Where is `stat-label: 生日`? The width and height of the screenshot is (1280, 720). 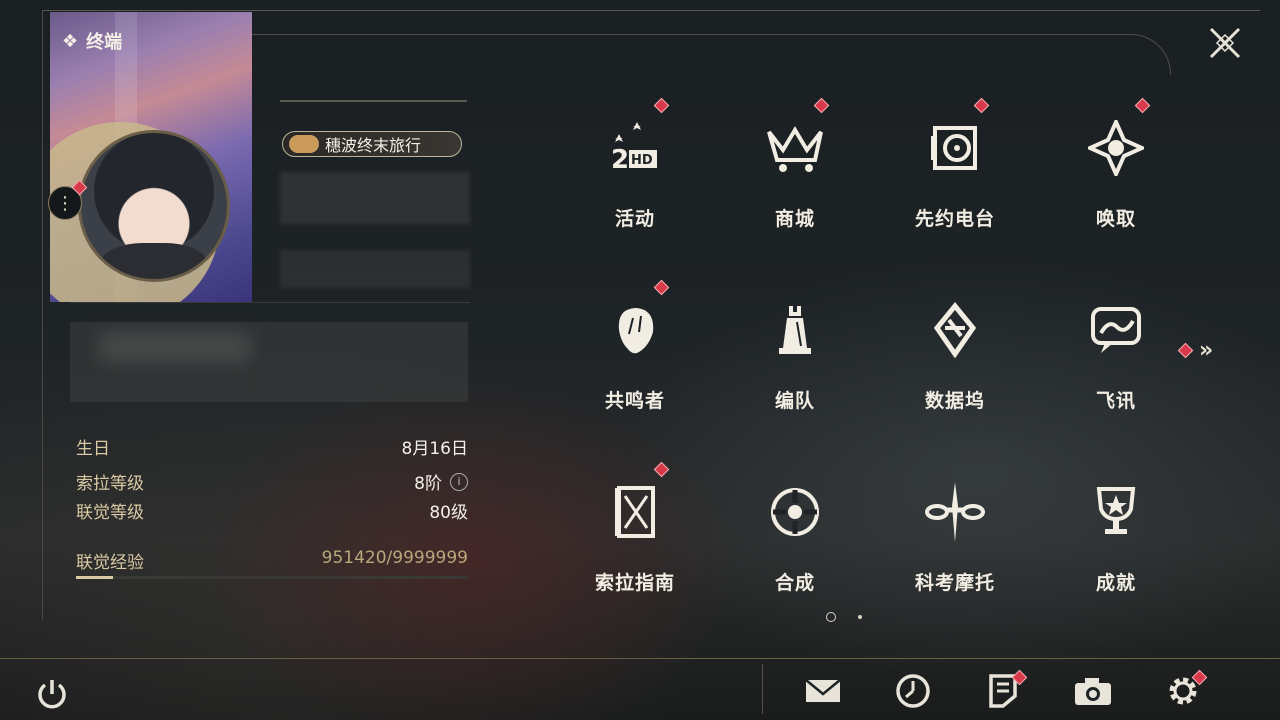
stat-label: 生日 is located at coordinates (93, 449).